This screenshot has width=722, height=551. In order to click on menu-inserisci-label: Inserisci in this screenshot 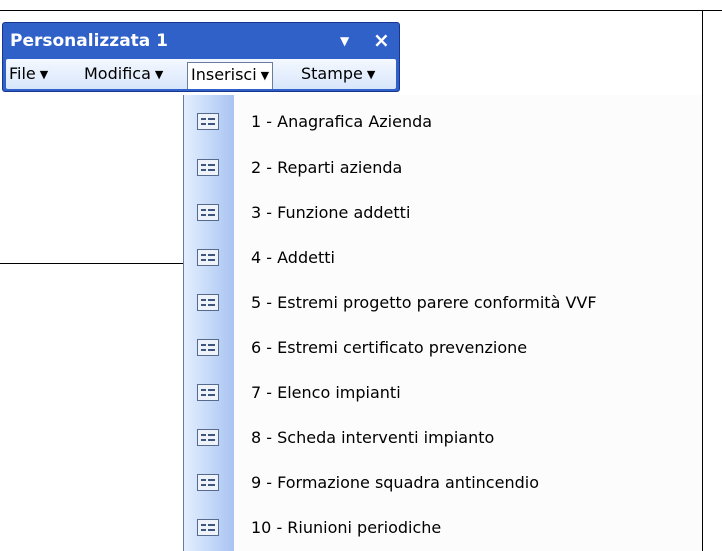, I will do `click(224, 74)`.